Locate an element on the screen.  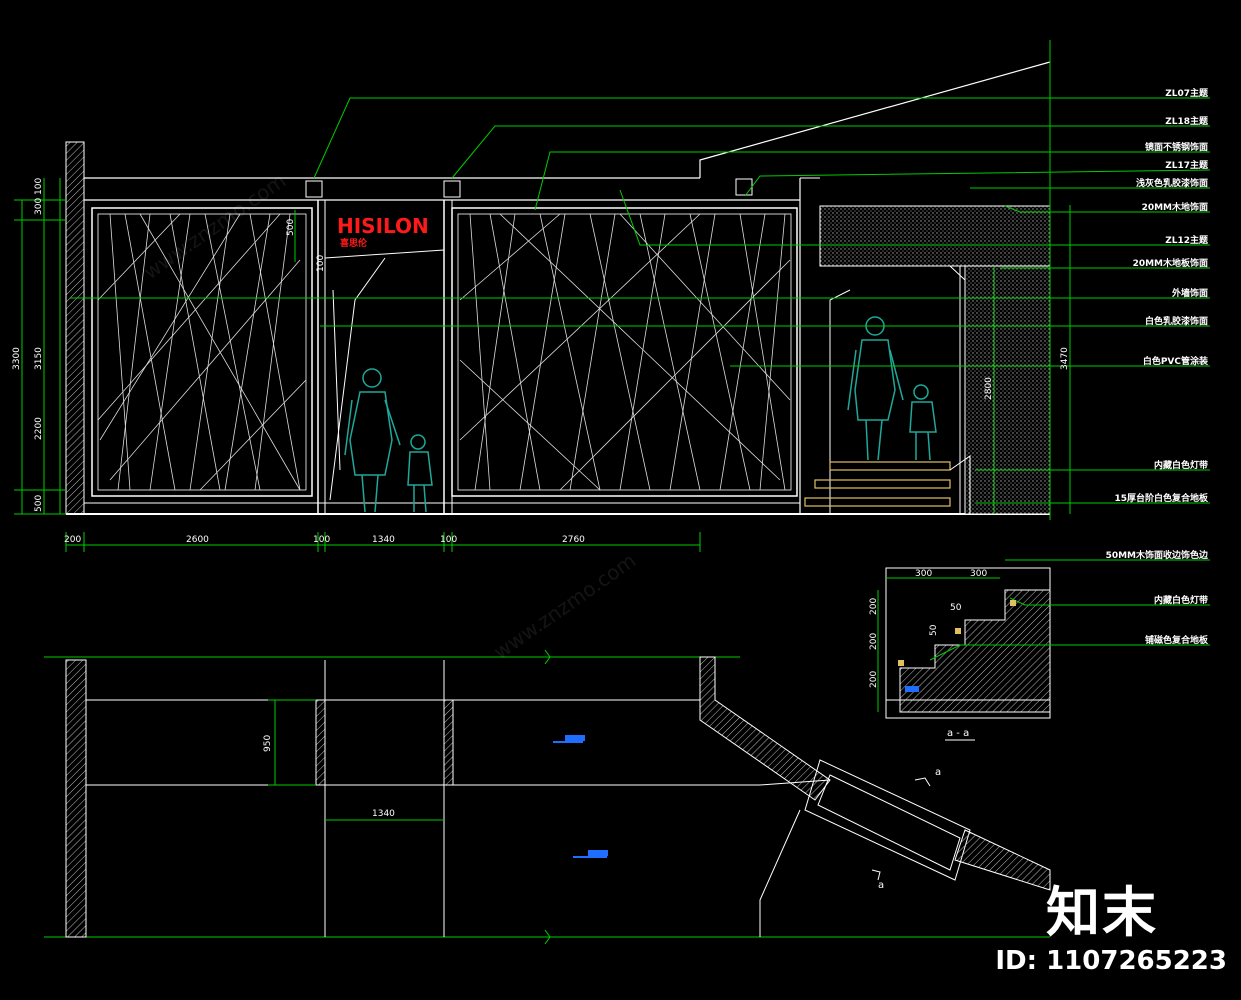
dim-v-1: 500 is located at coordinates (39, 503).